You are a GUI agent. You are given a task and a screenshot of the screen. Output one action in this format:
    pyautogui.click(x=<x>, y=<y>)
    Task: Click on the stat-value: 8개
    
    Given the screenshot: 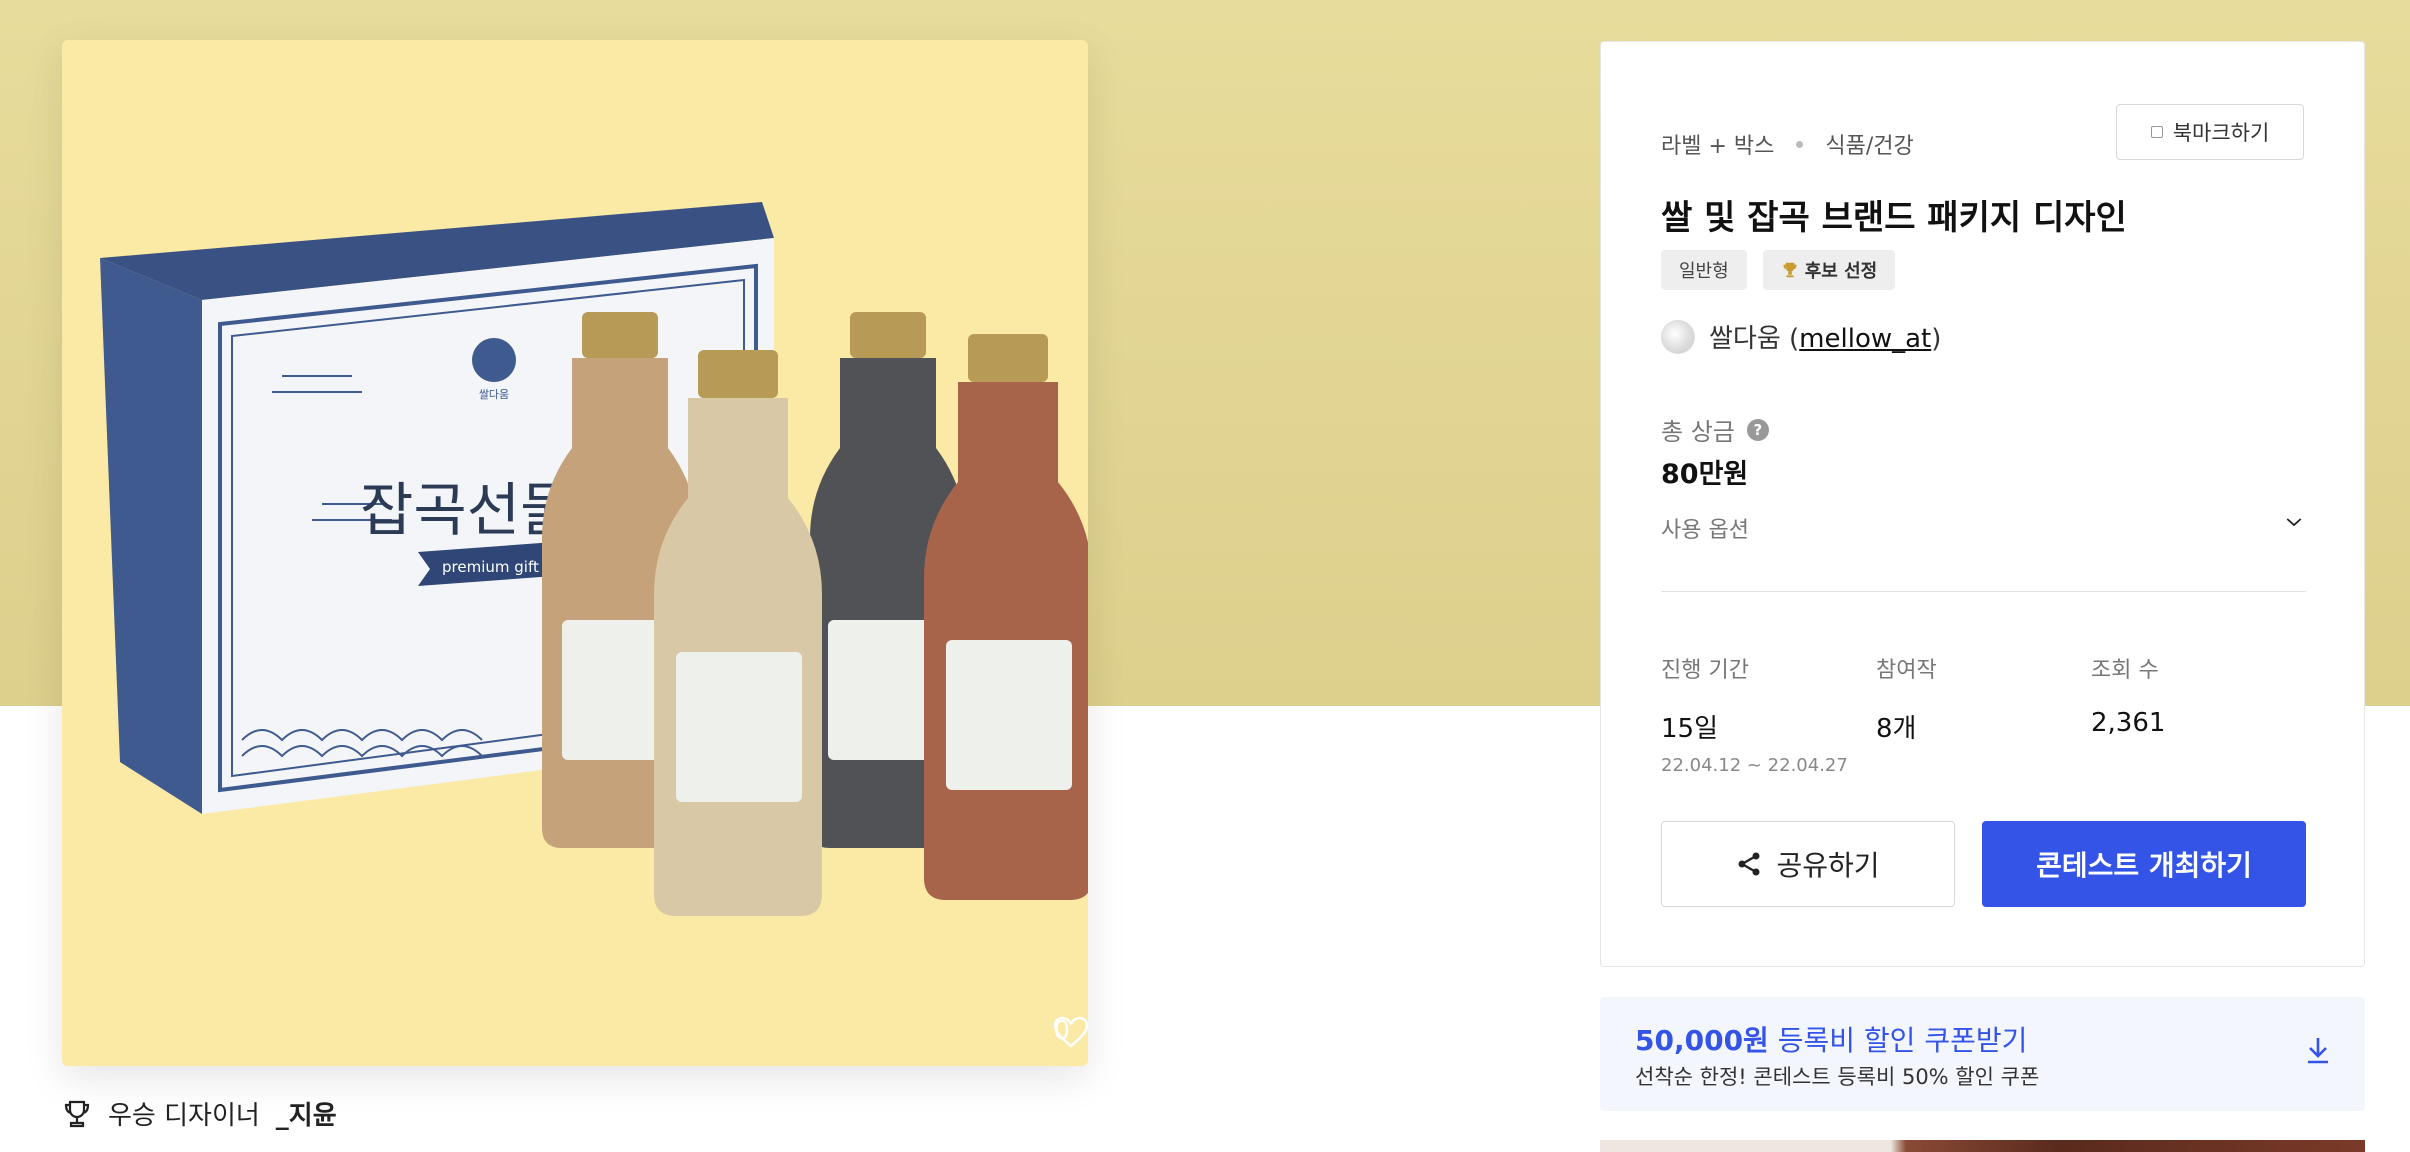 What is the action you would take?
    pyautogui.click(x=1896, y=729)
    